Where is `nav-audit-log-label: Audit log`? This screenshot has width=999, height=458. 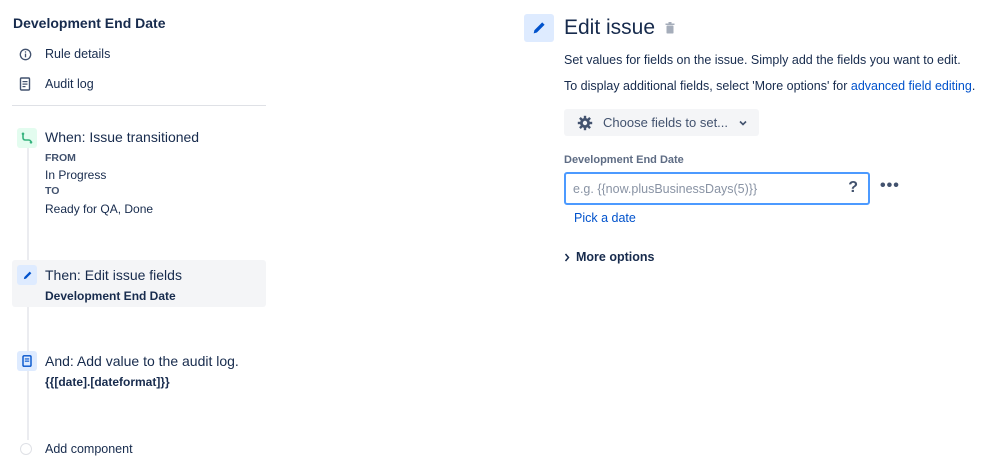 nav-audit-log-label: Audit log is located at coordinates (69, 84).